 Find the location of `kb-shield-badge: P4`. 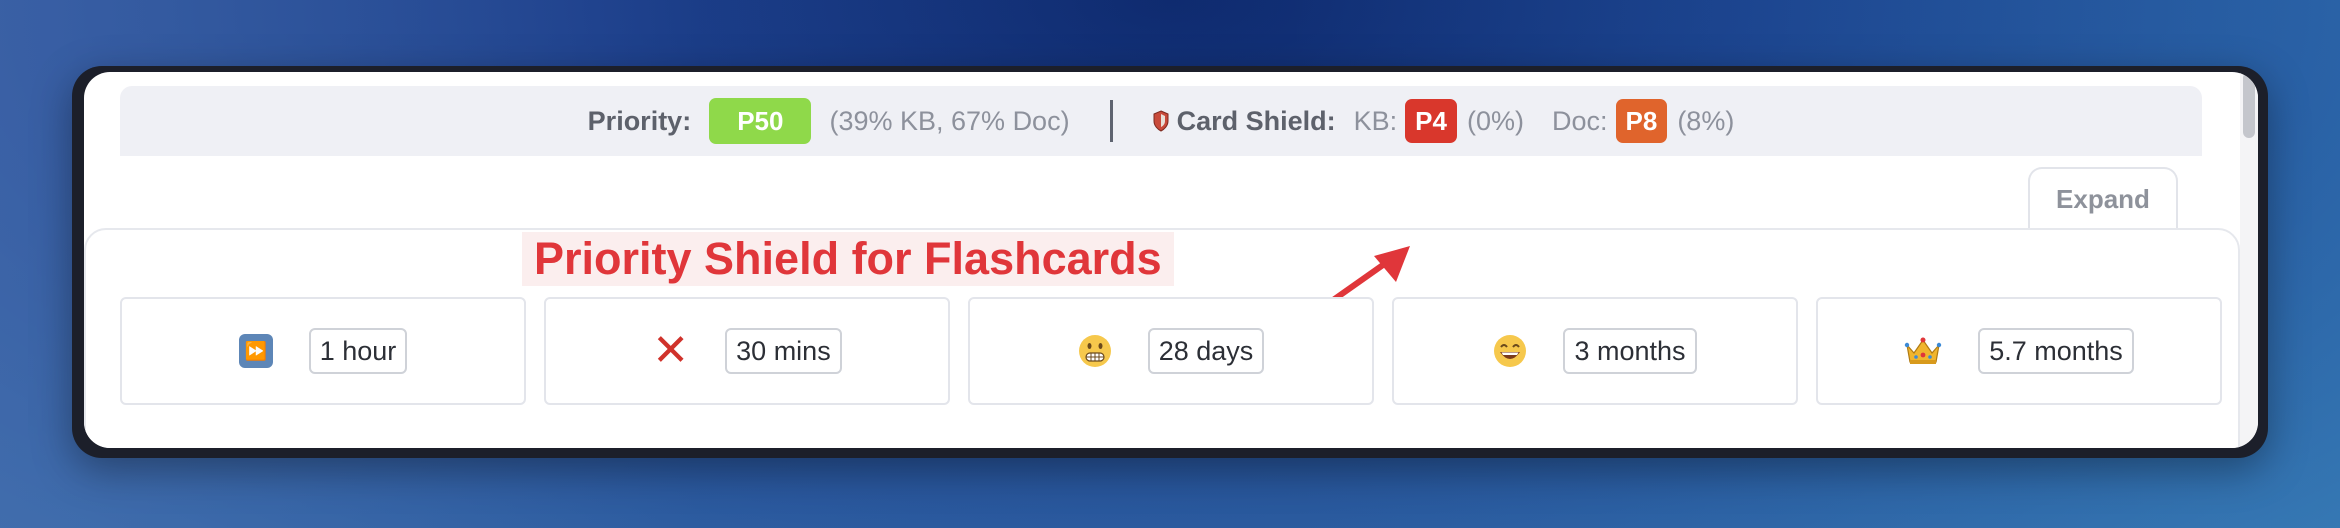

kb-shield-badge: P4 is located at coordinates (1431, 121).